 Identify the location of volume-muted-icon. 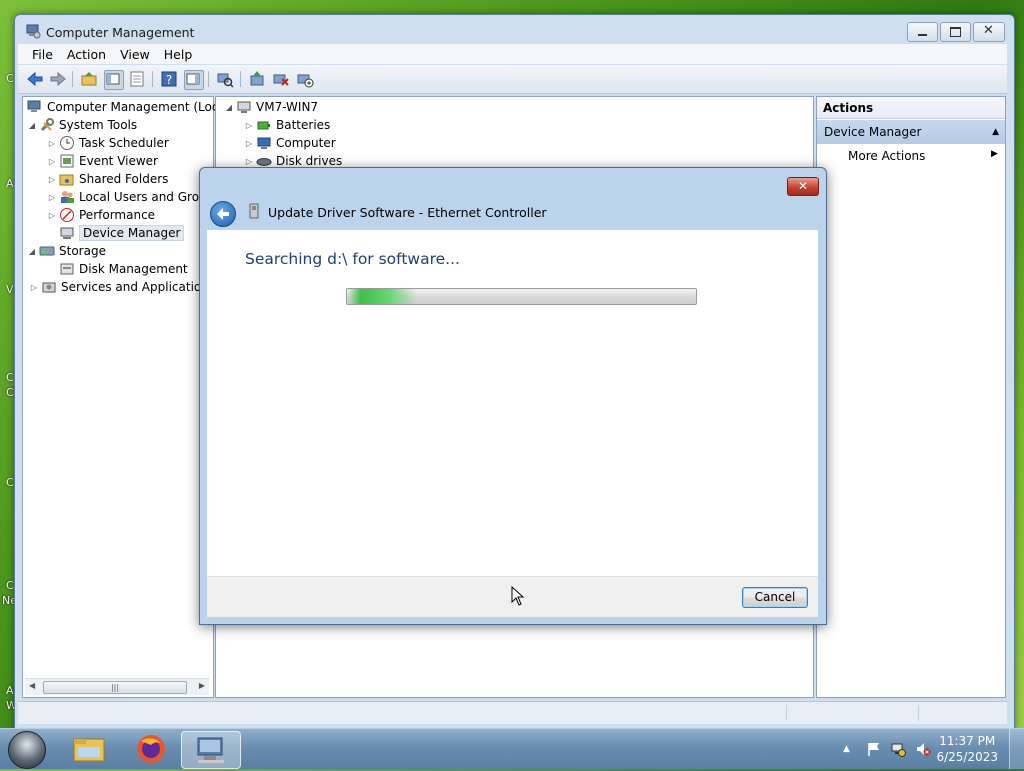
(923, 749).